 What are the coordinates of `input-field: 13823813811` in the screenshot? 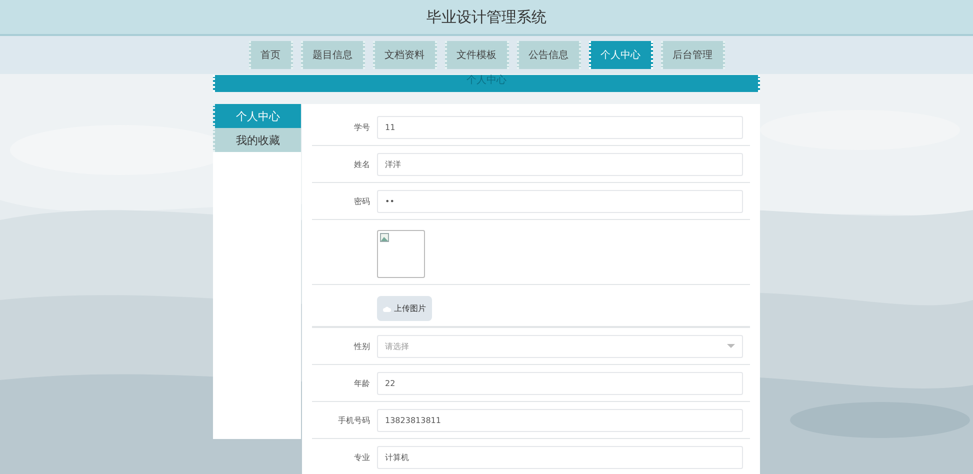 It's located at (560, 420).